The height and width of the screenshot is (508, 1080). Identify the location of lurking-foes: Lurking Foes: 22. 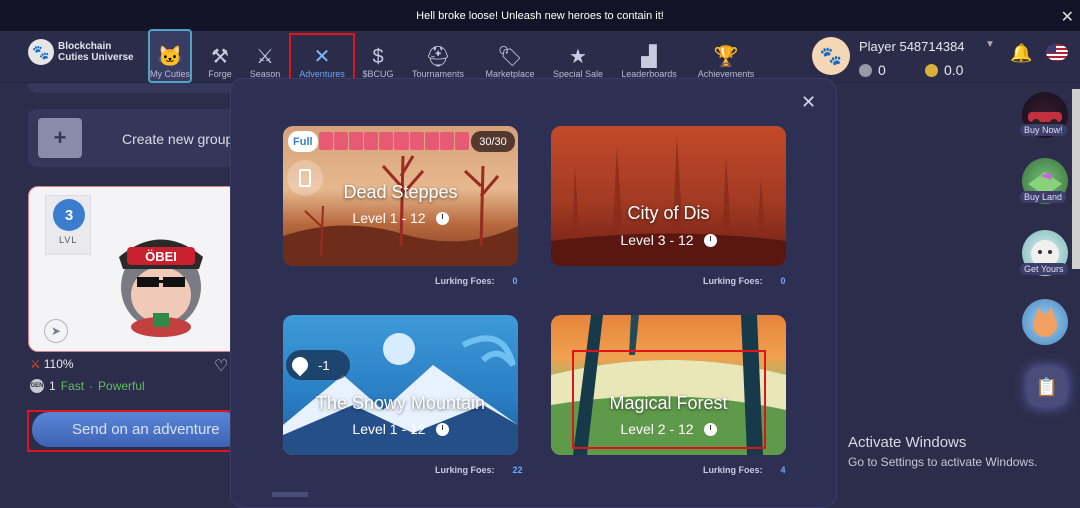
(479, 470).